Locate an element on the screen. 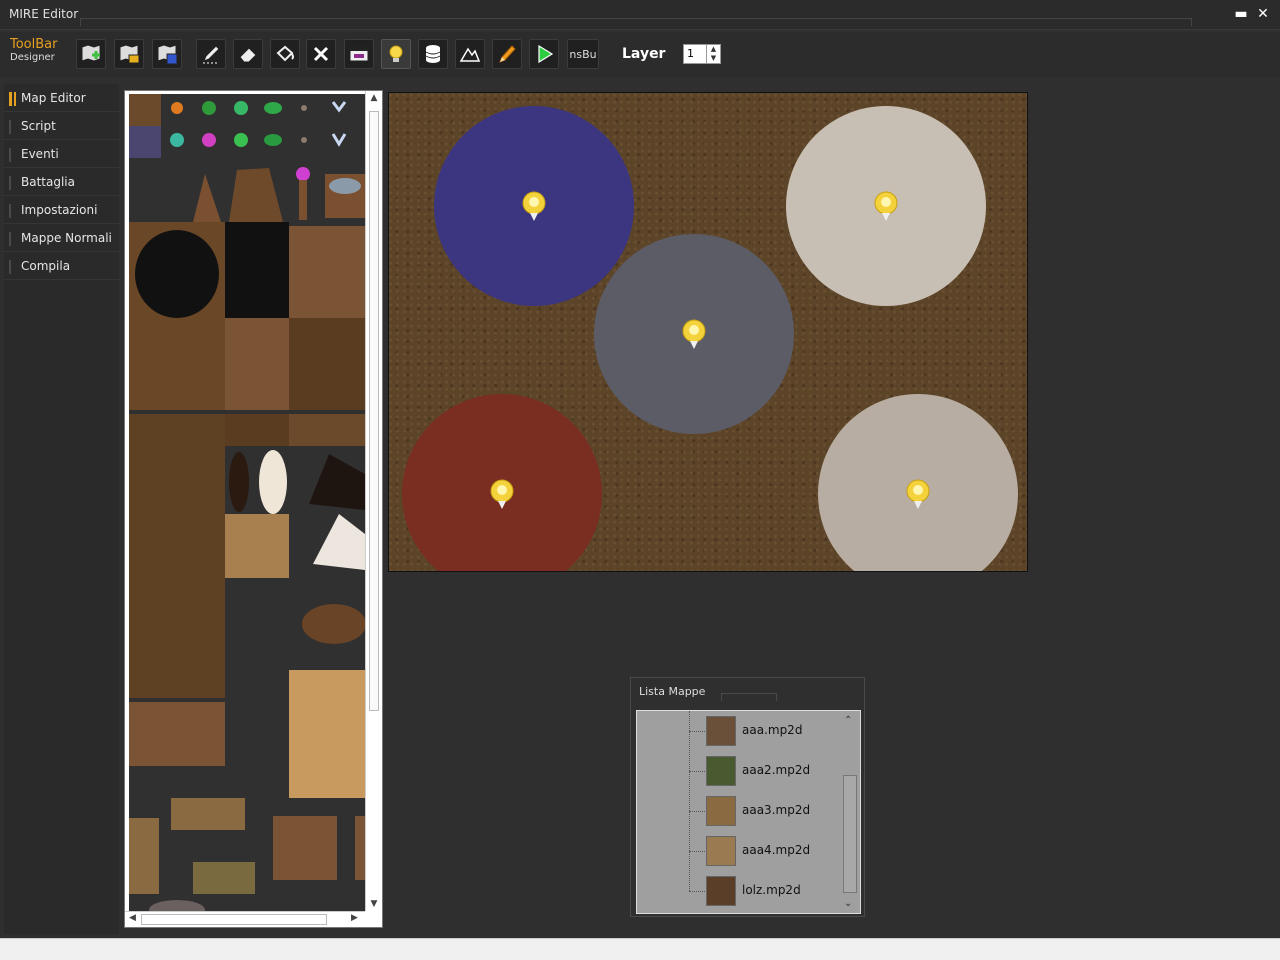 This screenshot has height=960, width=1280. close-window-button: ✕ is located at coordinates (1263, 14).